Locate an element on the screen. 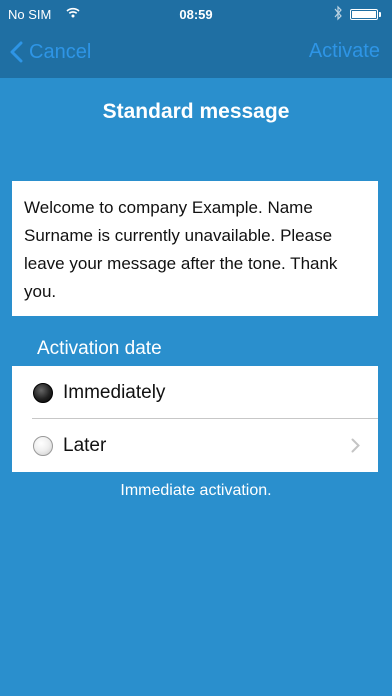 This screenshot has width=392, height=696. activation-note: Immediate activation. is located at coordinates (196, 490).